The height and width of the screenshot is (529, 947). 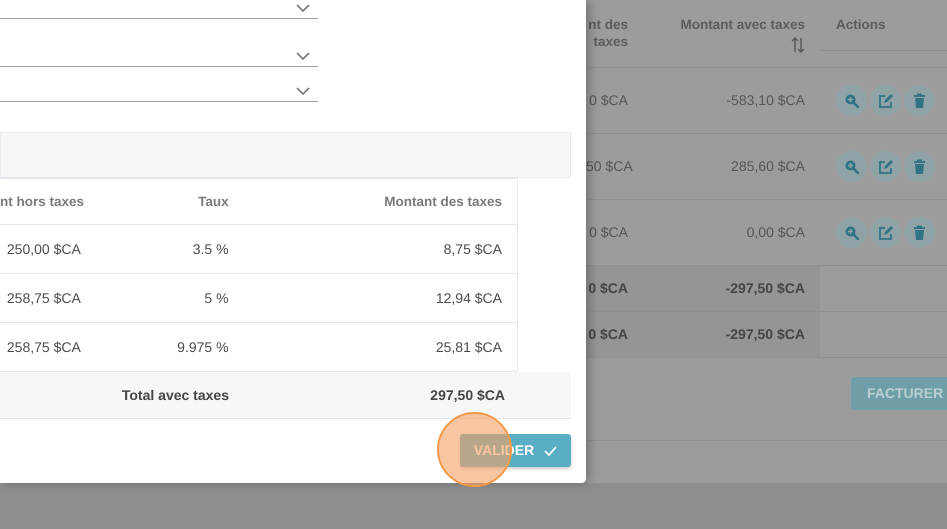 What do you see at coordinates (467, 394) in the screenshot?
I see `total-value: 297,50 $CA` at bounding box center [467, 394].